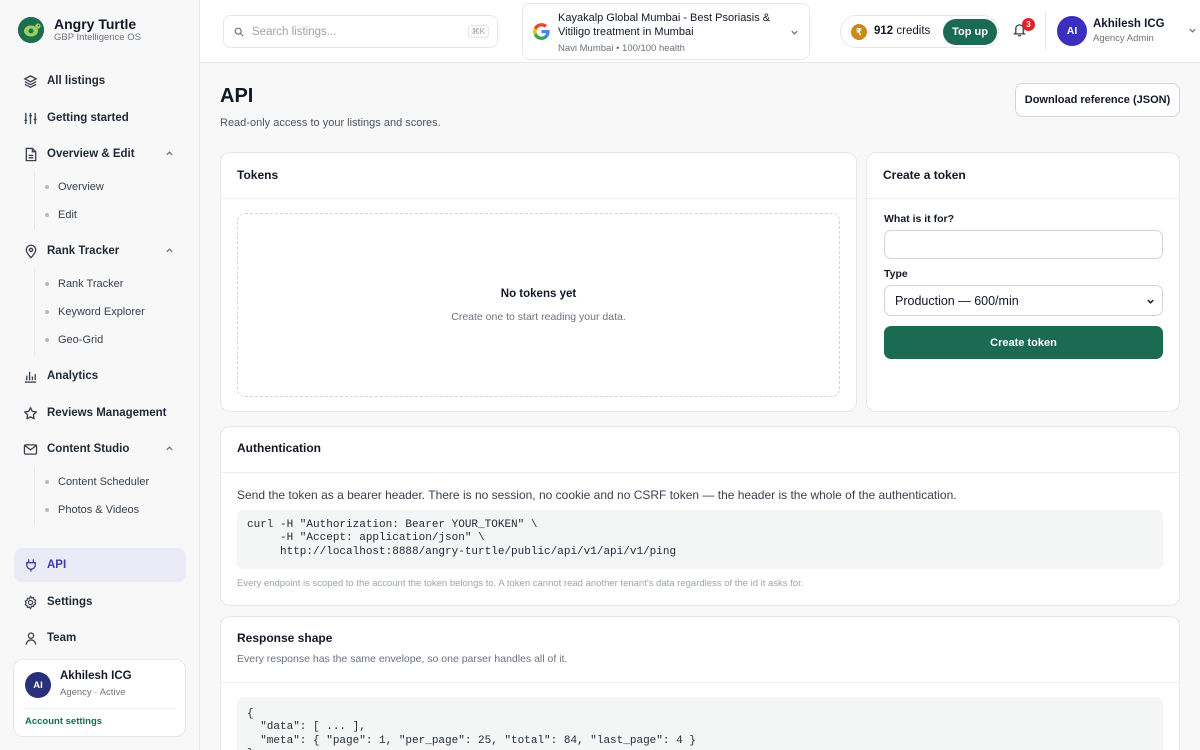 The height and width of the screenshot is (750, 1200). I want to click on sidebar-item-getting-started: Getting started, so click(100, 118).